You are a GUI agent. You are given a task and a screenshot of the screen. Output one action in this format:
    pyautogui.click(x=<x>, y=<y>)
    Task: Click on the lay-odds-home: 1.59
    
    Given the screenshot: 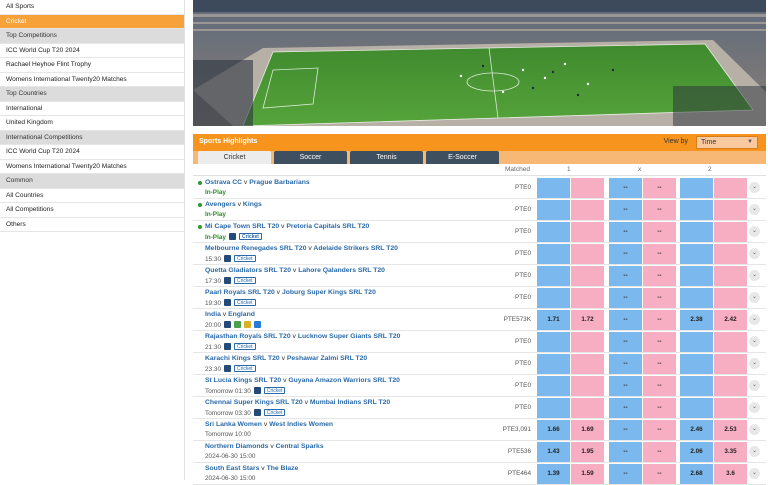 What is the action you would take?
    pyautogui.click(x=587, y=474)
    